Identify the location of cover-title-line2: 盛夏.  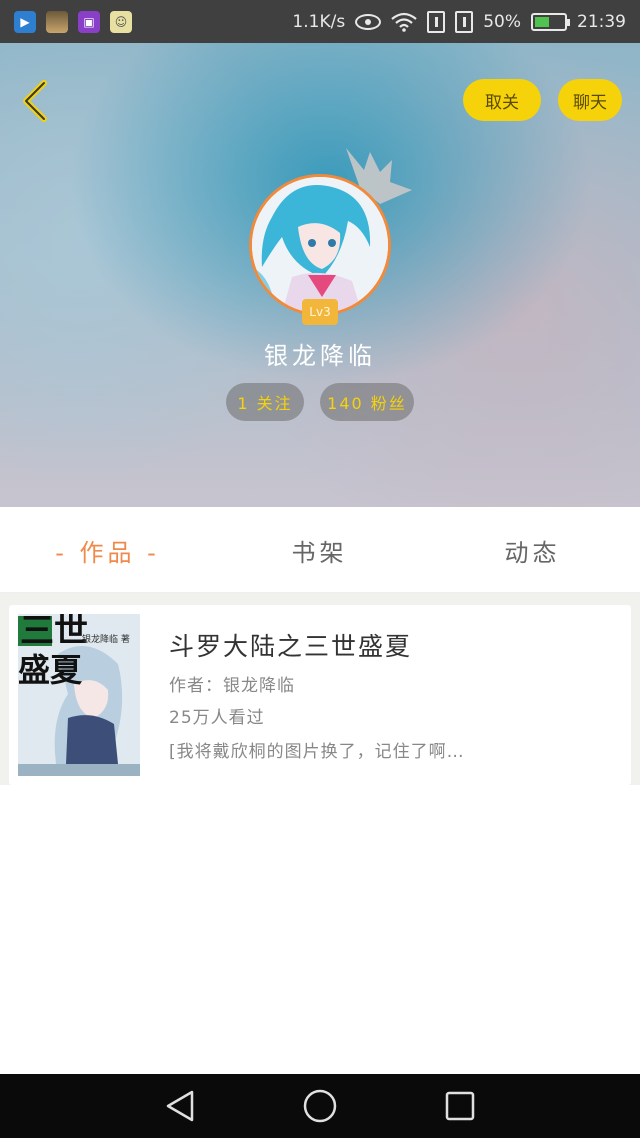
(50, 670).